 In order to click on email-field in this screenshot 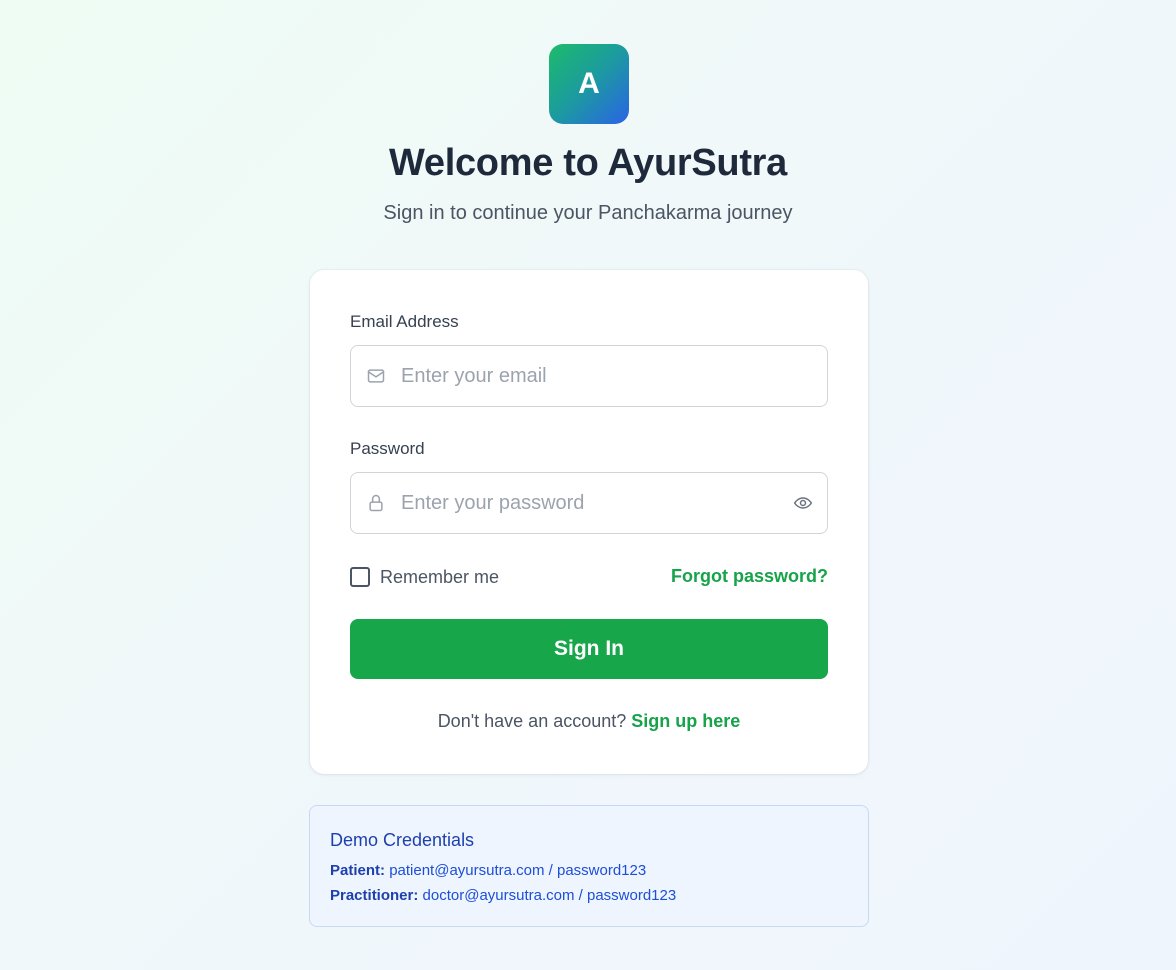, I will do `click(589, 376)`.